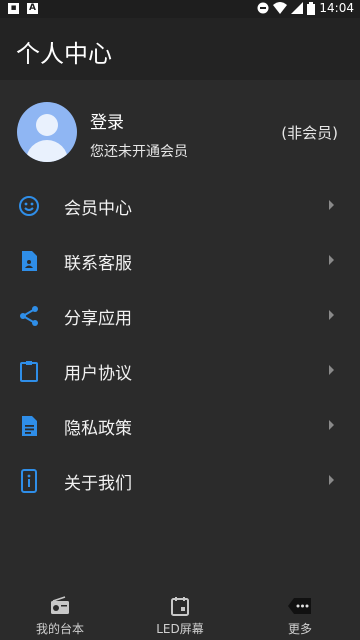 The image size is (360, 640). What do you see at coordinates (98, 319) in the screenshot?
I see `menu-item-label: 分享应用` at bounding box center [98, 319].